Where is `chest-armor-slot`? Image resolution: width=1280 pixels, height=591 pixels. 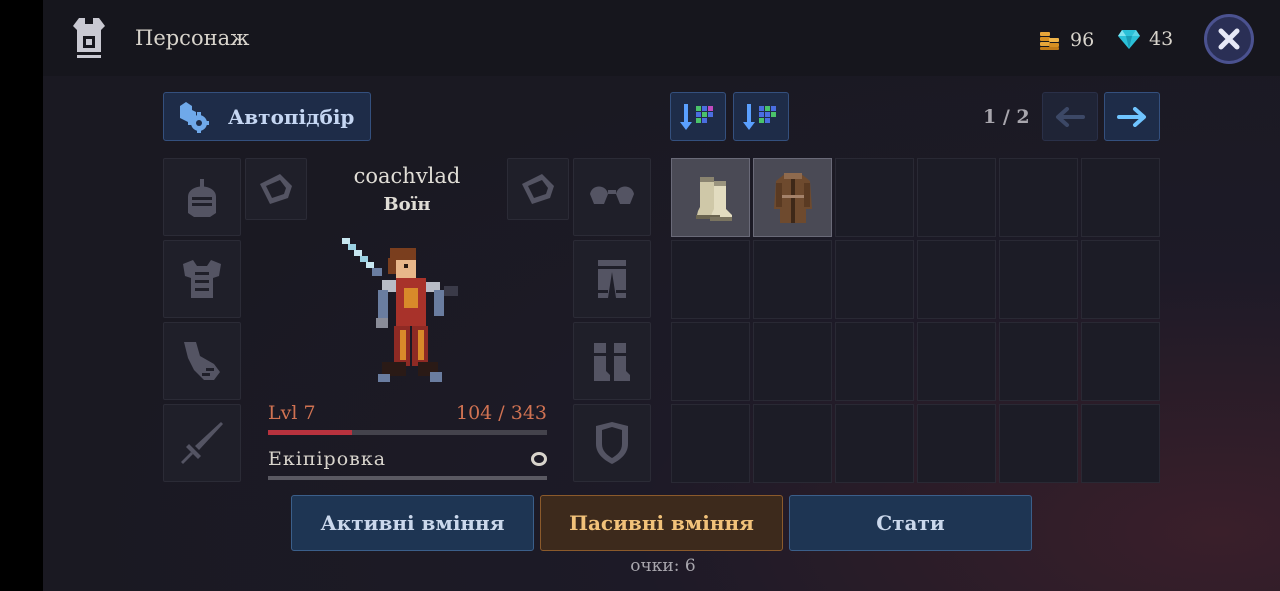
chest-armor-slot is located at coordinates (202, 279).